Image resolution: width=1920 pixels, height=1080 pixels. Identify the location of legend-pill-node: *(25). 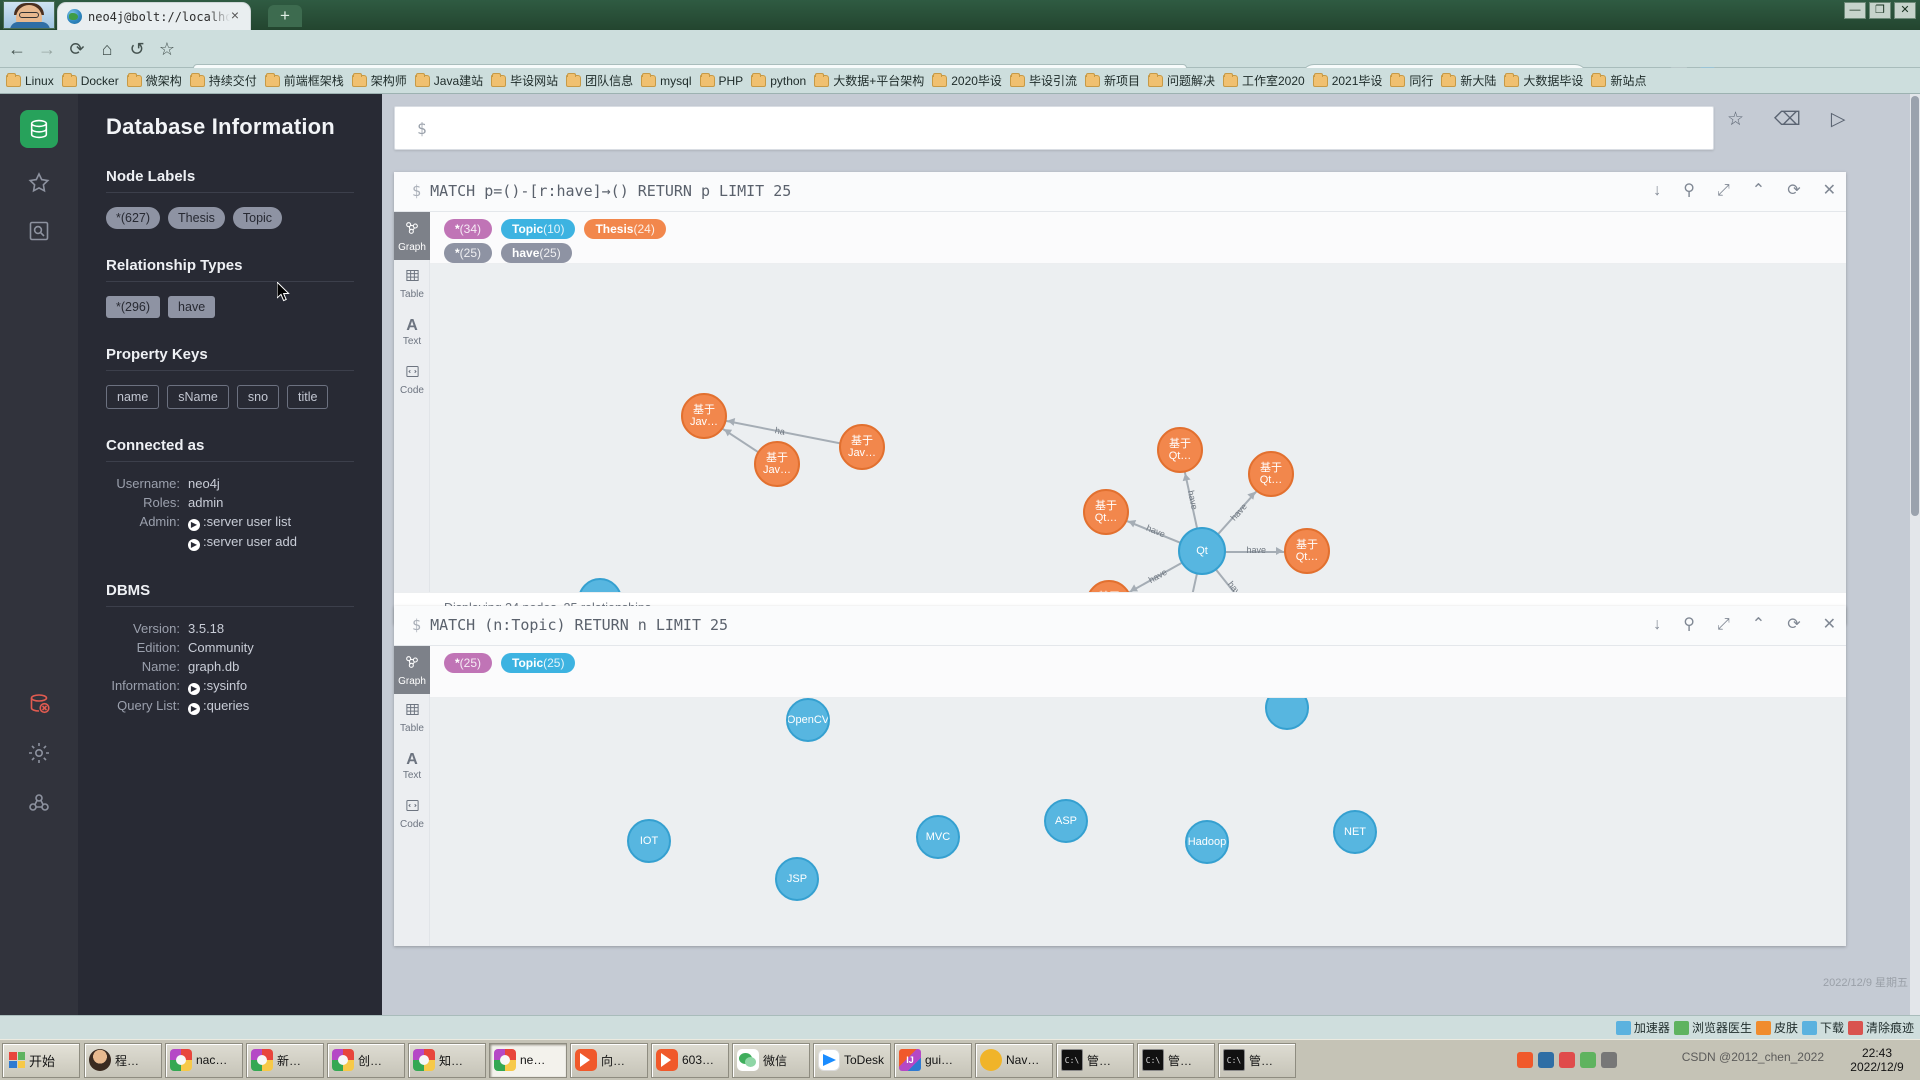
(468, 663).